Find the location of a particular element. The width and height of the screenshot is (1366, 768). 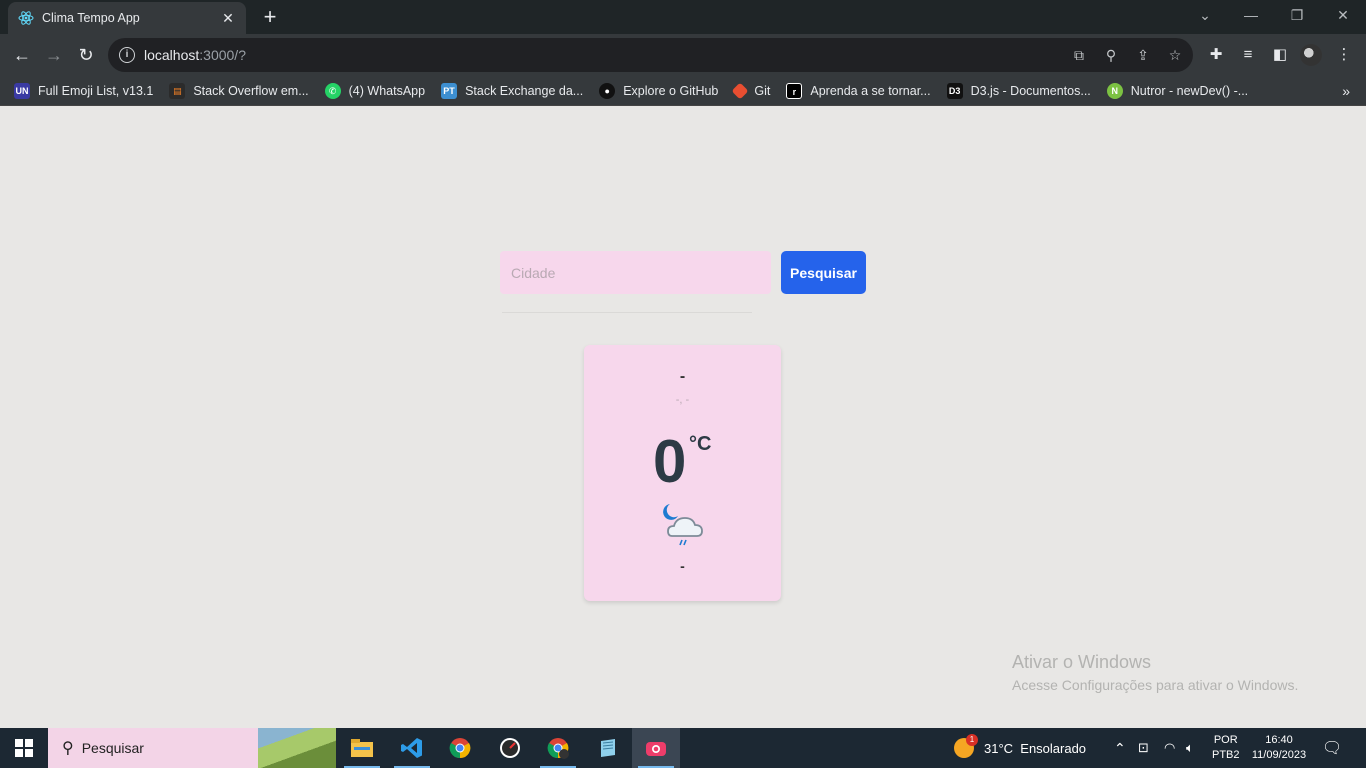

extensions-icon: ✚ is located at coordinates (1216, 55).